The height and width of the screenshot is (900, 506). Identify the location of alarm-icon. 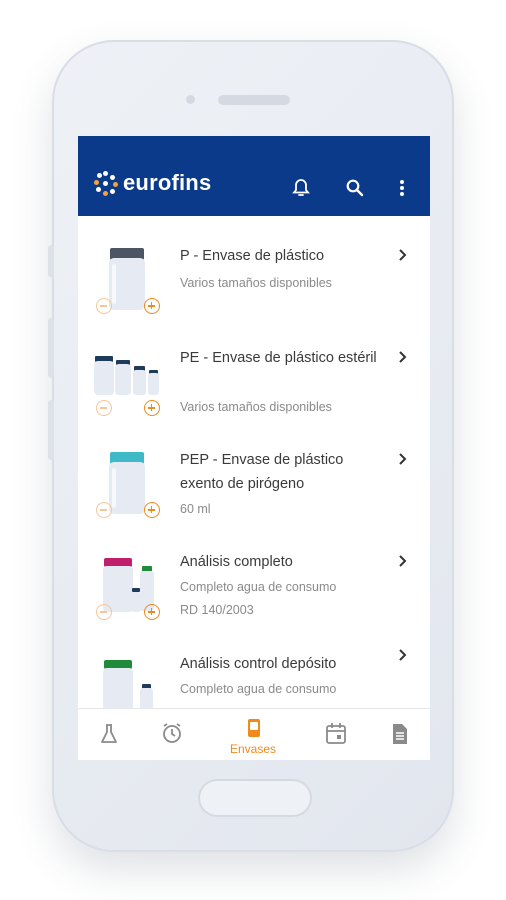
(172, 734).